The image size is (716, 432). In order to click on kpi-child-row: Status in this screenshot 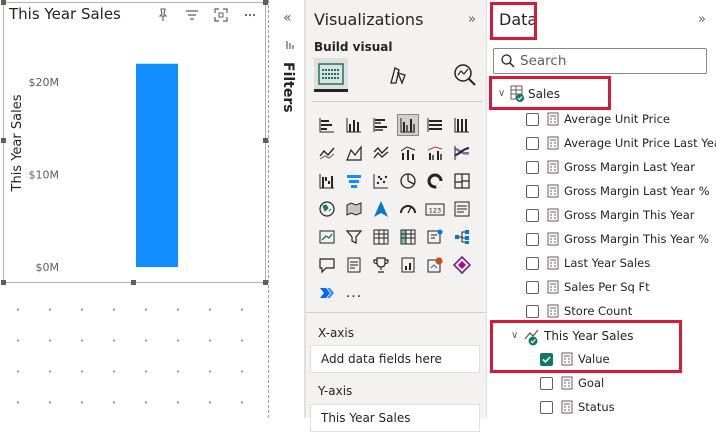, I will do `click(601, 408)`.